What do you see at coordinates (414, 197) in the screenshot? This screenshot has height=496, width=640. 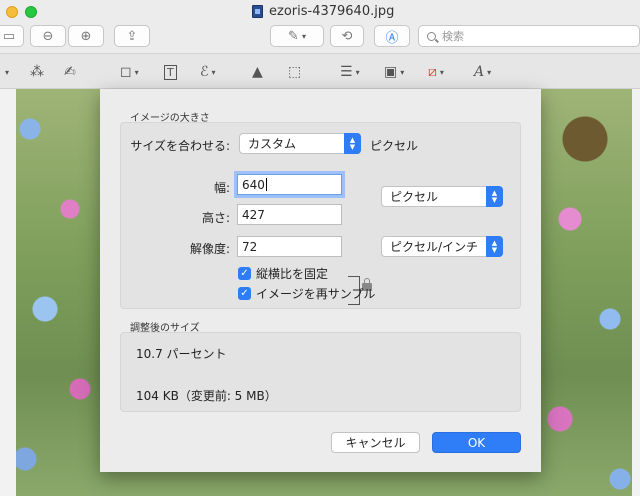 I see `dimension-unit-value: ピクセル` at bounding box center [414, 197].